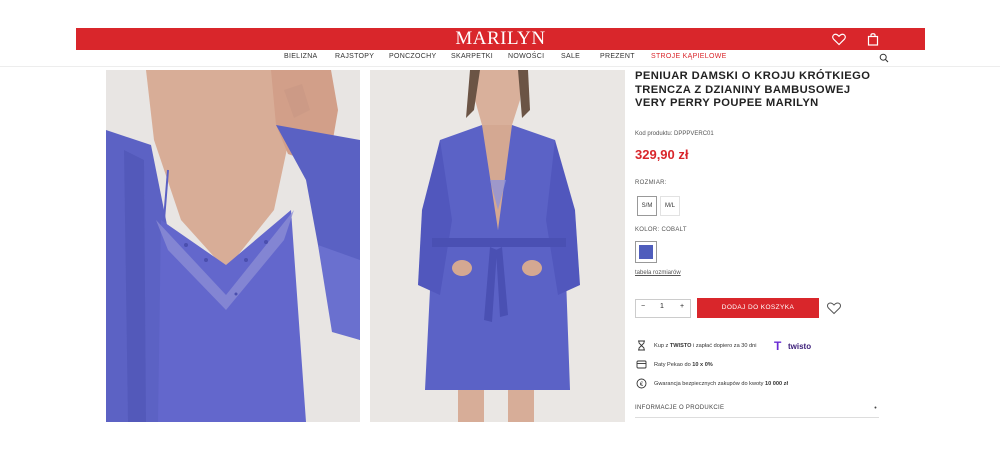 The width and height of the screenshot is (1000, 450). What do you see at coordinates (662, 154) in the screenshot?
I see `product-price: 329,90 zł` at bounding box center [662, 154].